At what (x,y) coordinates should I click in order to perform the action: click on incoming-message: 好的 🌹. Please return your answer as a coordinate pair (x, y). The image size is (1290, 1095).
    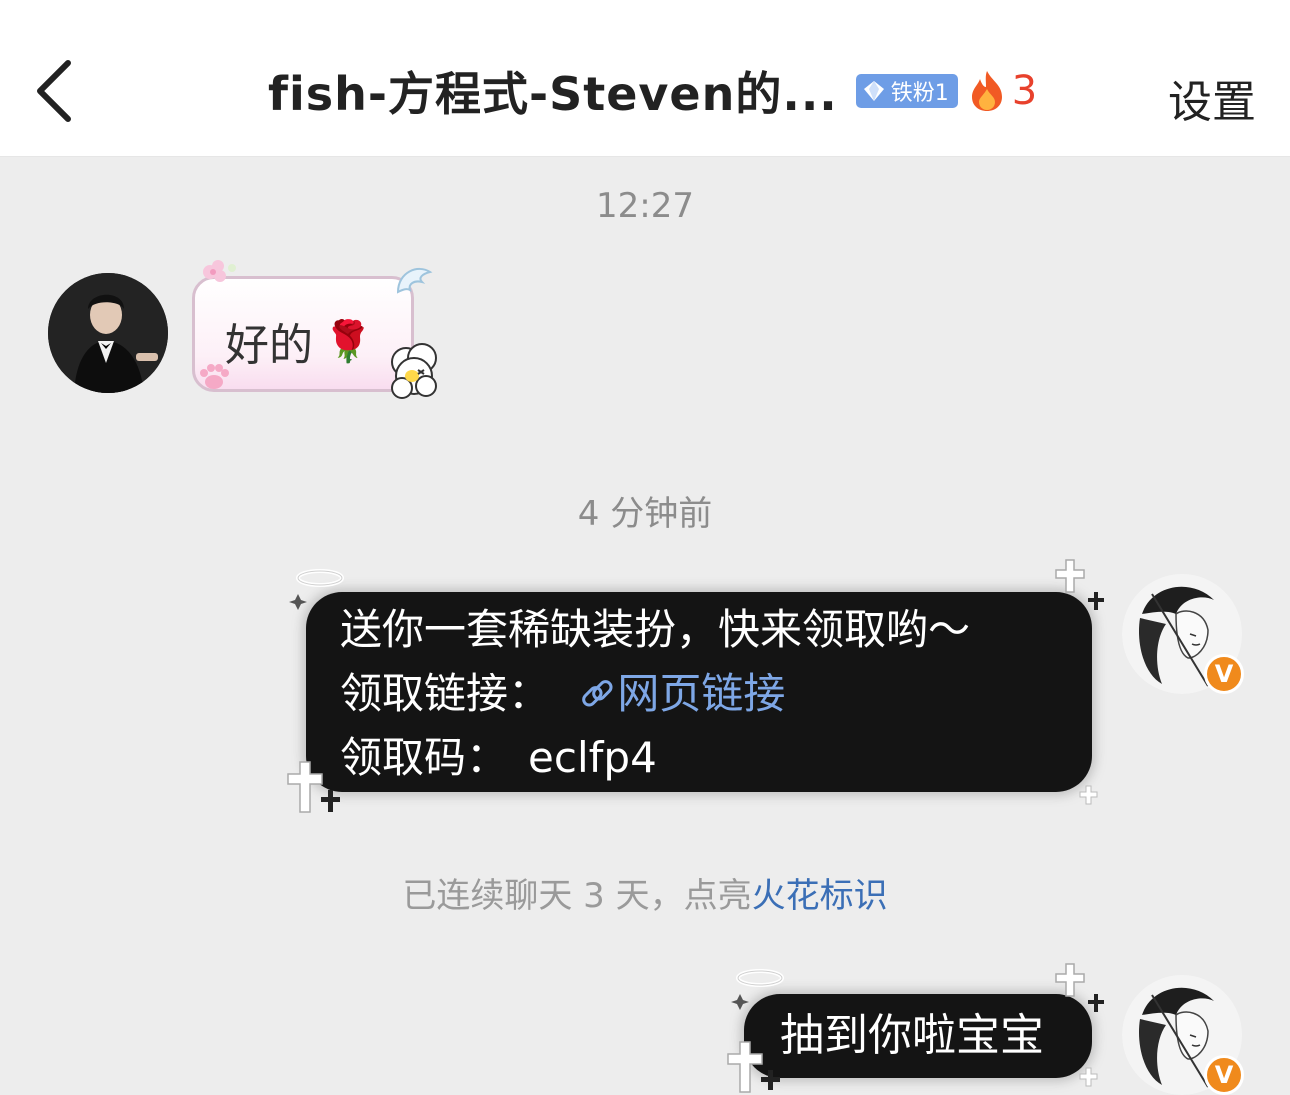
    Looking at the image, I should click on (299, 341).